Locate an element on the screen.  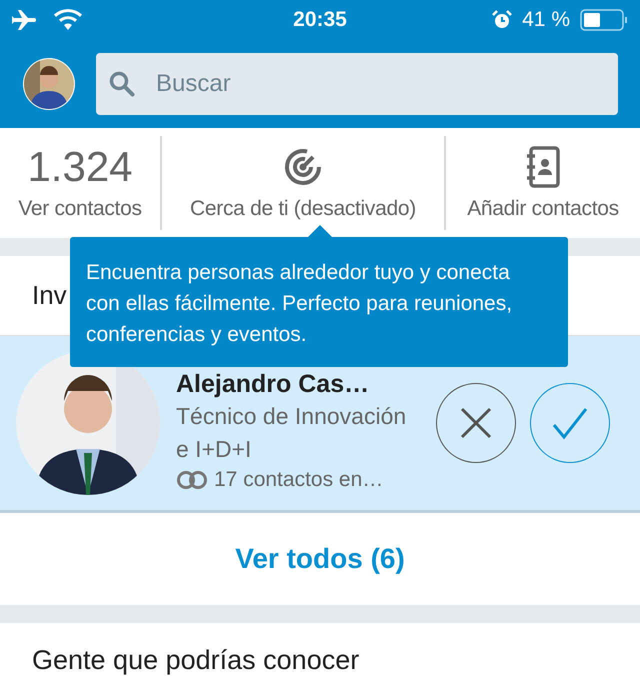
stat-tab: Añadir contactos is located at coordinates (542, 183).